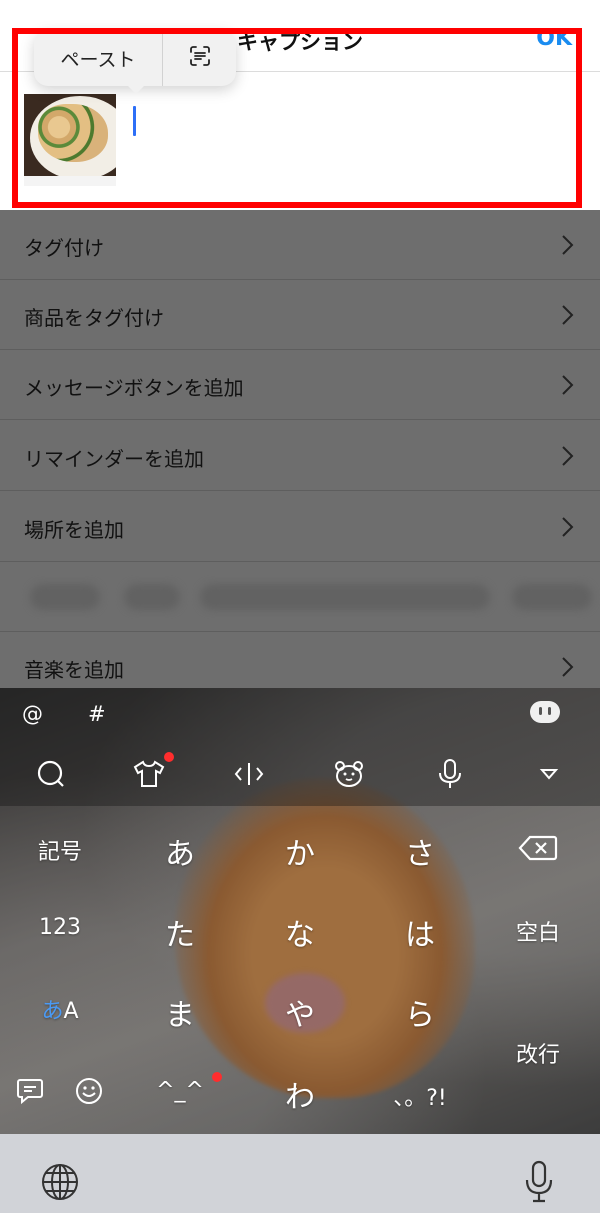 This screenshot has width=600, height=1213. I want to click on scan-text-icon, so click(200, 58).